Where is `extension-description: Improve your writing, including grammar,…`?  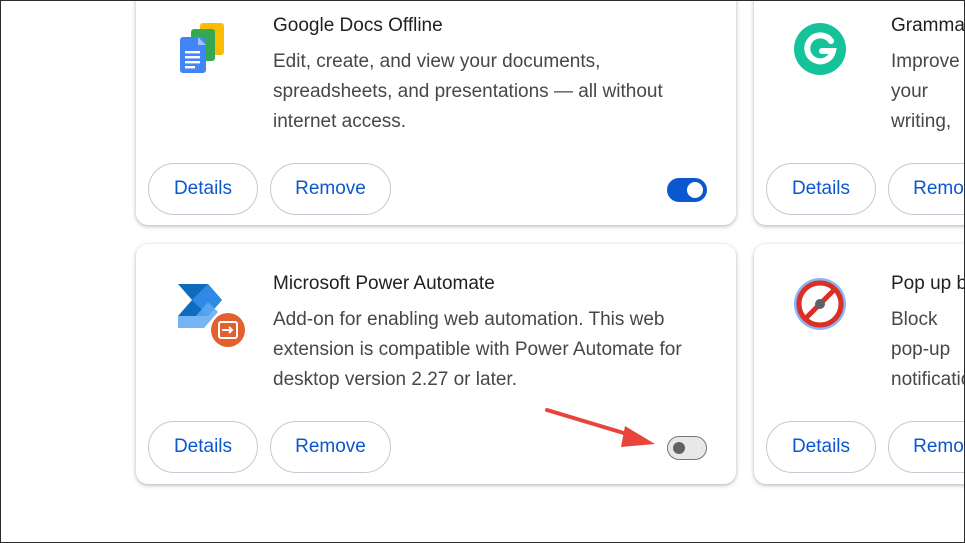 extension-description: Improve your writing, including grammar,… is located at coordinates (925, 91).